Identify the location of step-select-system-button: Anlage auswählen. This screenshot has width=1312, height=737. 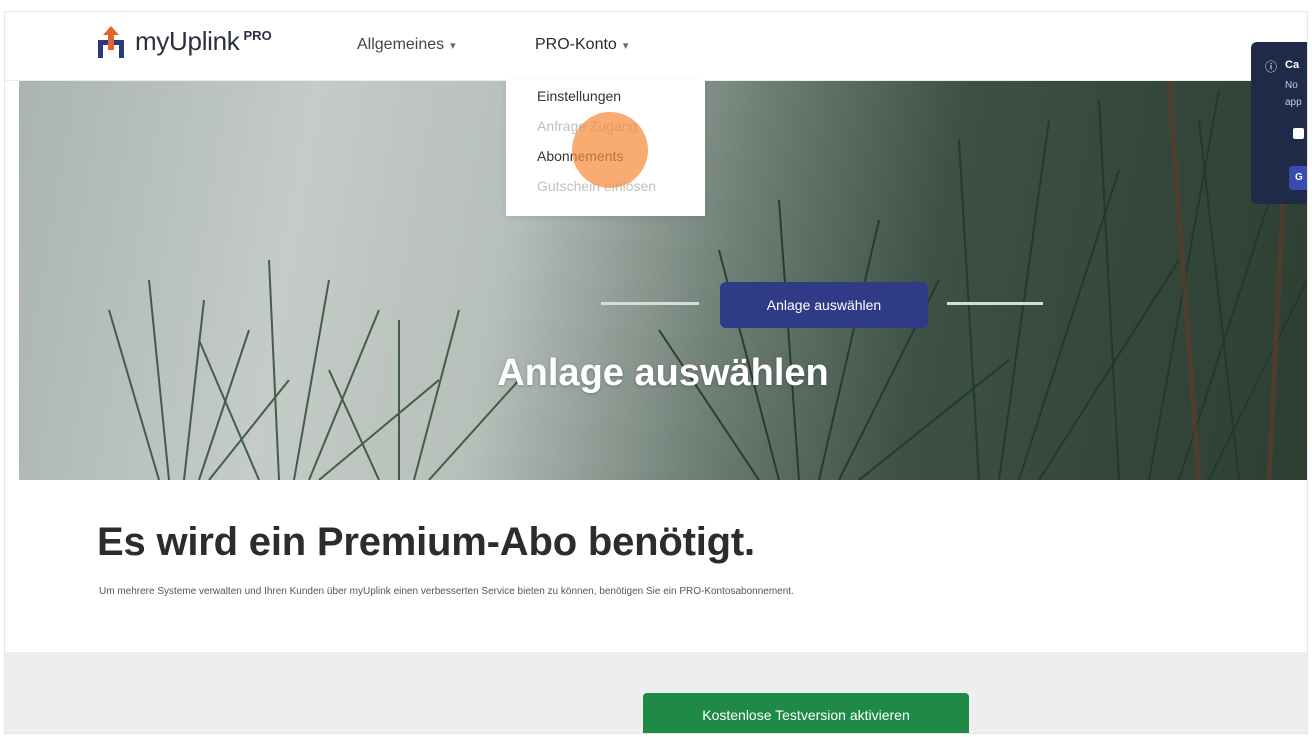
(824, 305).